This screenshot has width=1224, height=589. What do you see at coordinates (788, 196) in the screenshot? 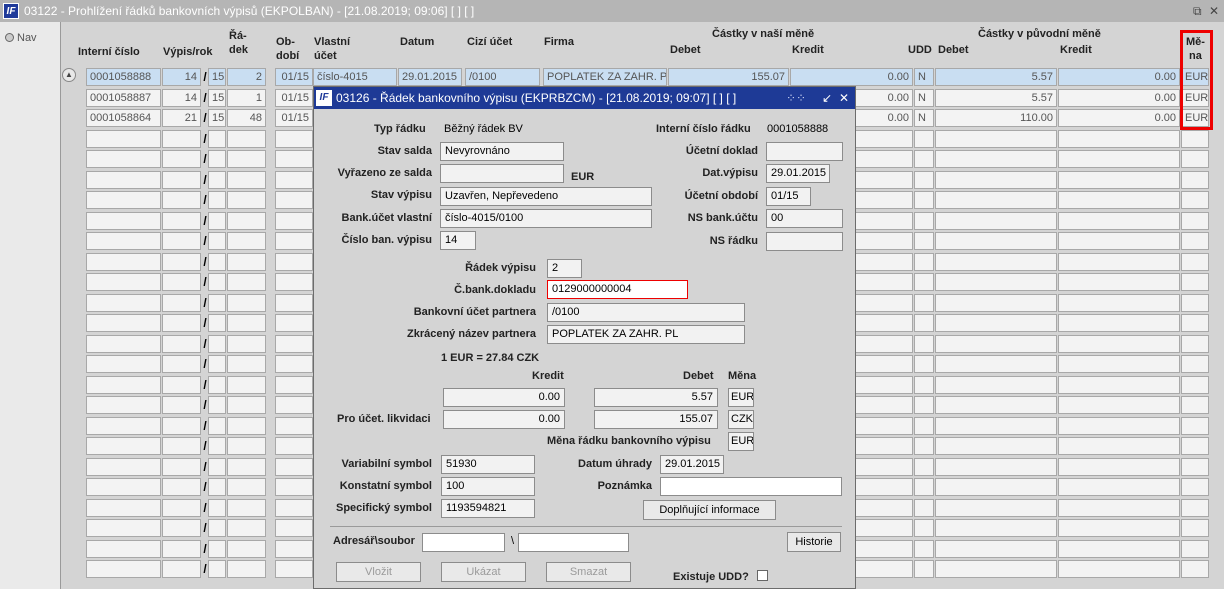
I see `ucetni-obdobi-field: 01/15` at bounding box center [788, 196].